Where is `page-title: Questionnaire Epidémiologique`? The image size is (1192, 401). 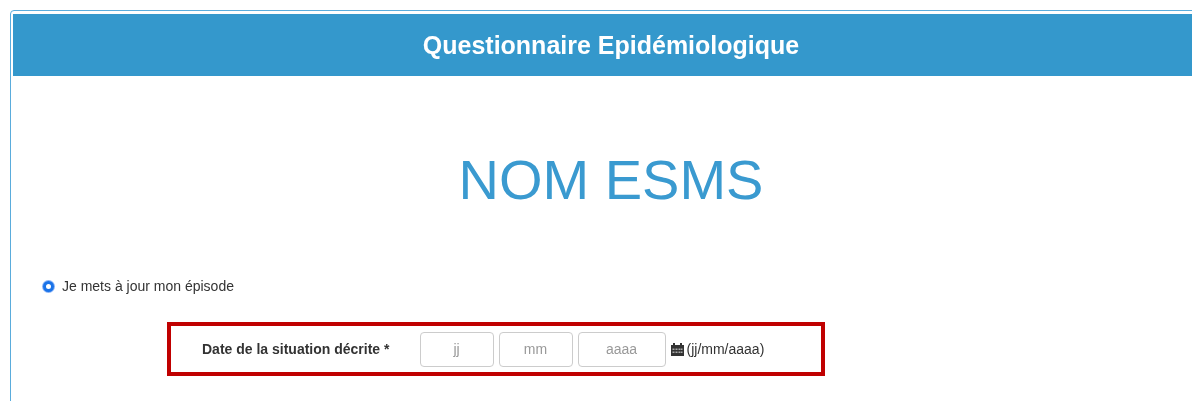 page-title: Questionnaire Epidémiologique is located at coordinates (611, 45).